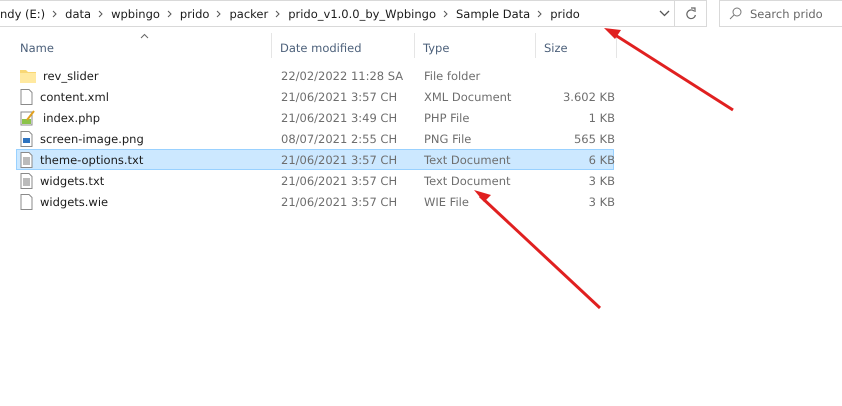 Image resolution: width=842 pixels, height=406 pixels. What do you see at coordinates (78, 13) in the screenshot?
I see `breadcrumb: data` at bounding box center [78, 13].